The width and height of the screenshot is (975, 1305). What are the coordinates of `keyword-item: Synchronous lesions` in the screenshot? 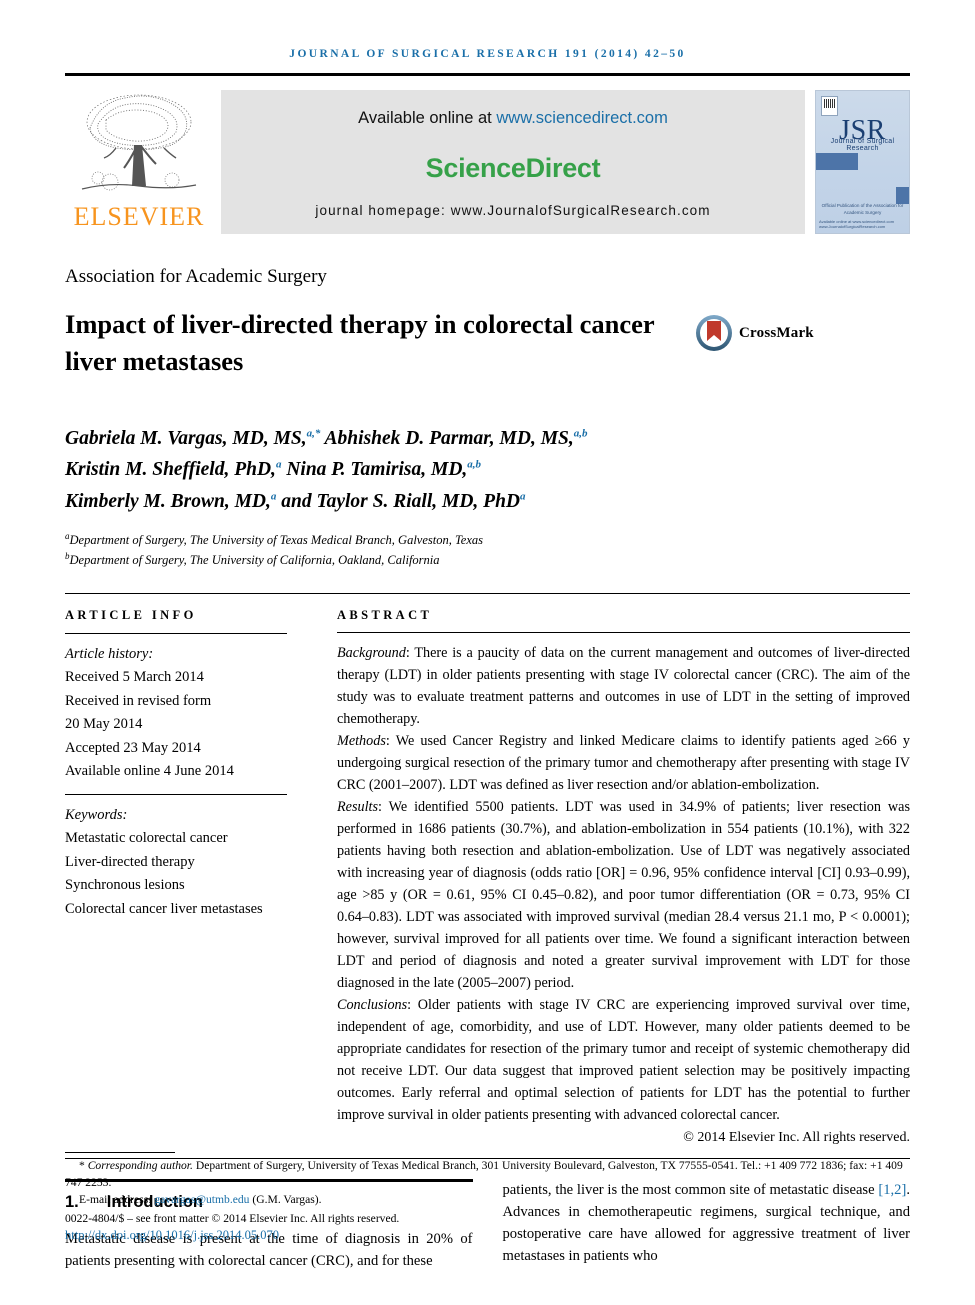 It's located at (125, 885).